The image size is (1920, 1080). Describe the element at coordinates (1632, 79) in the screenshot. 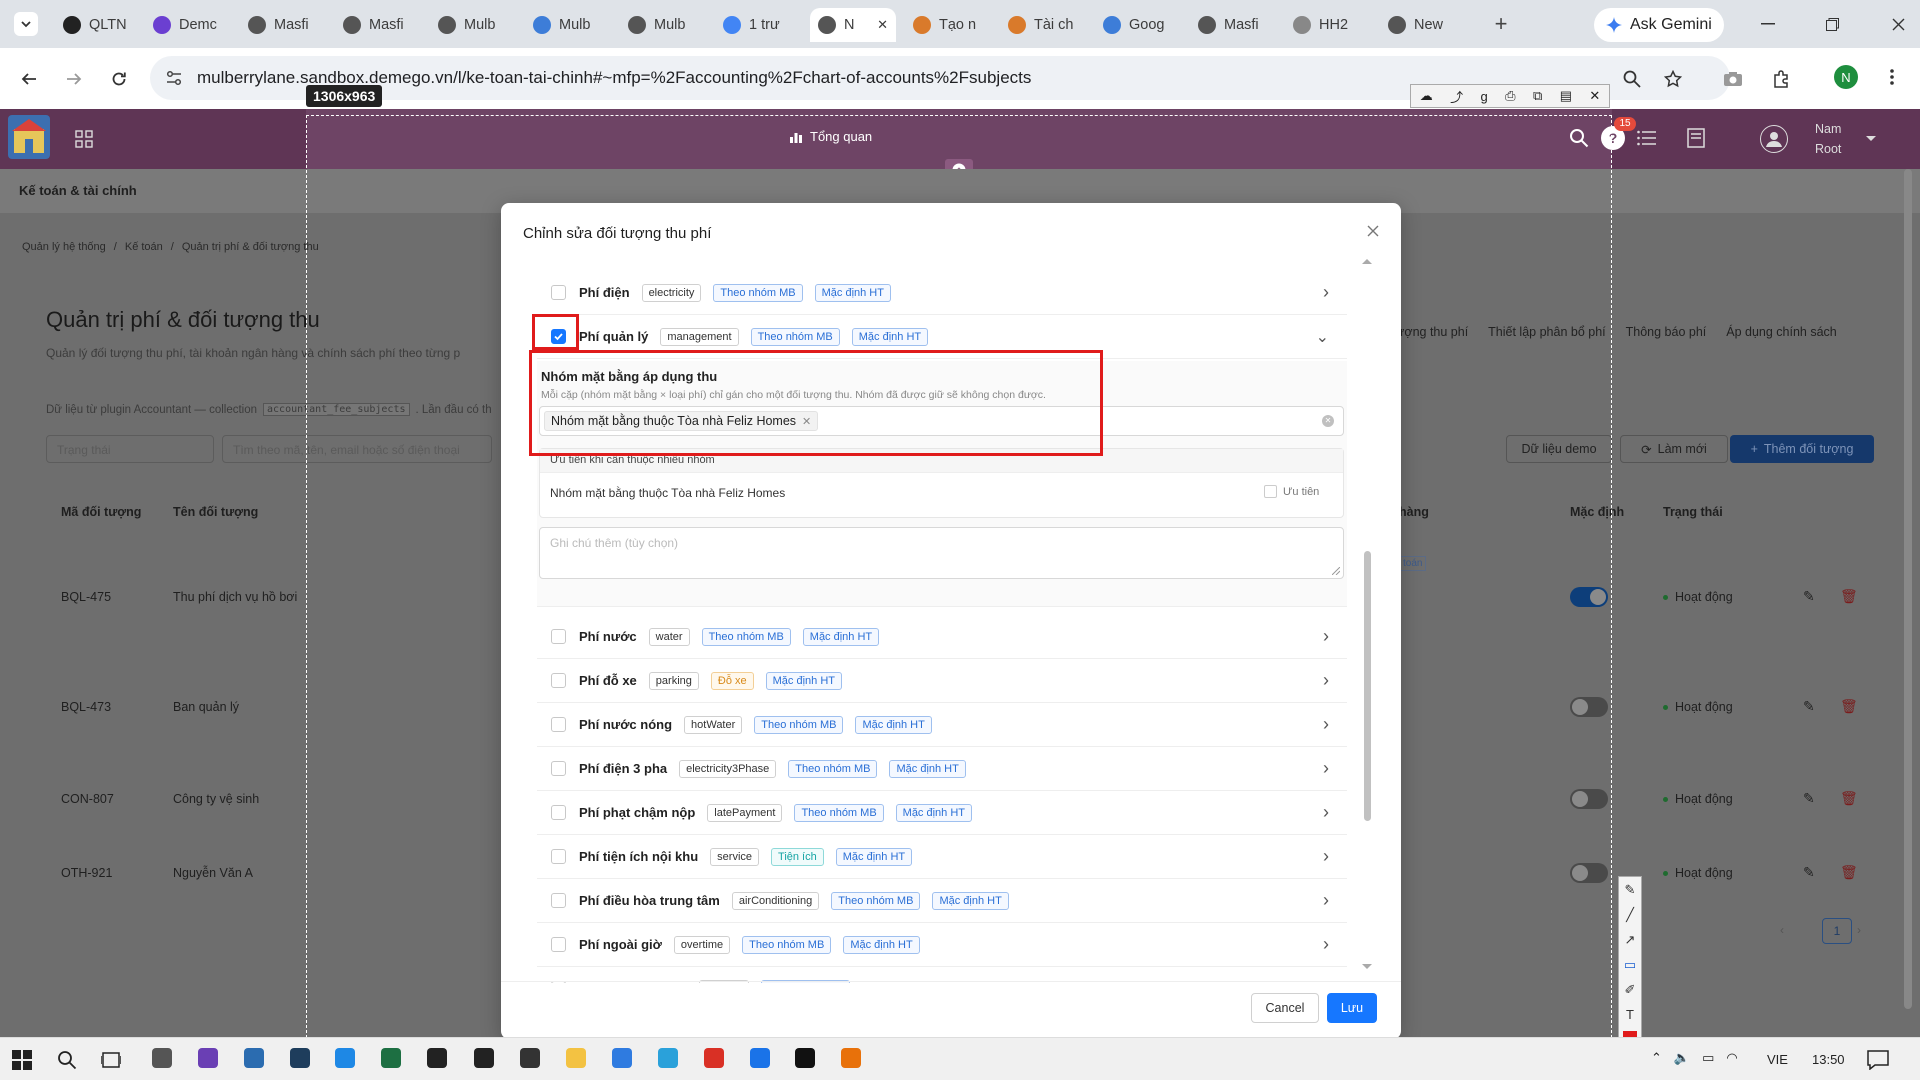

I see `zoom-icon` at that location.